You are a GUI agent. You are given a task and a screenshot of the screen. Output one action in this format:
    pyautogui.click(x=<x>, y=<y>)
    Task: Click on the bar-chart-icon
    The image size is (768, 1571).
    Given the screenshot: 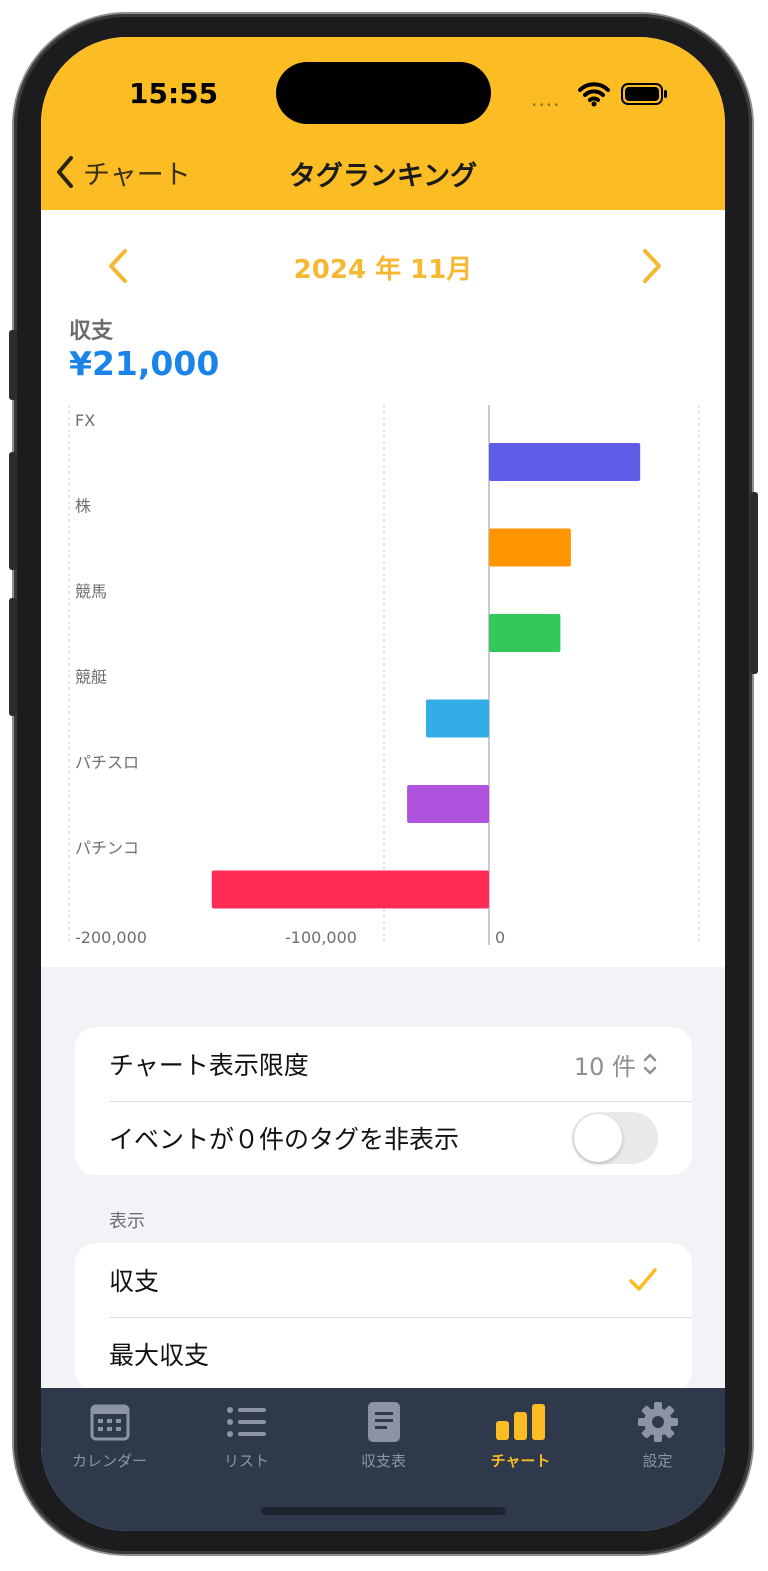 What is the action you would take?
    pyautogui.click(x=520, y=1422)
    